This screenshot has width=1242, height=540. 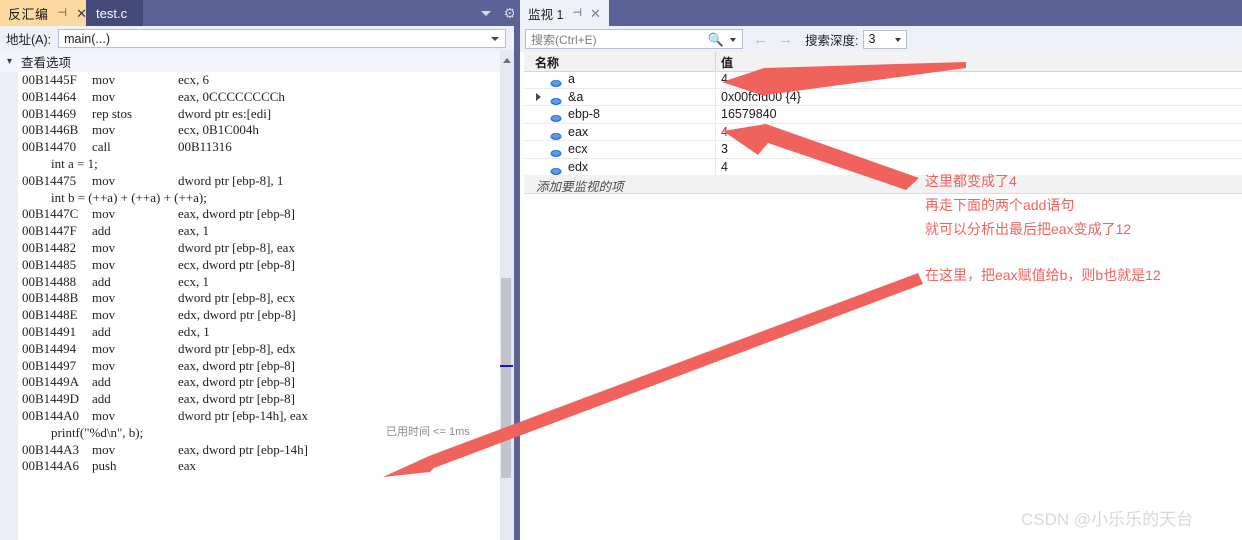 What do you see at coordinates (231, 96) in the screenshot?
I see `instruction-operands: eax, 0CCCCCCCCh` at bounding box center [231, 96].